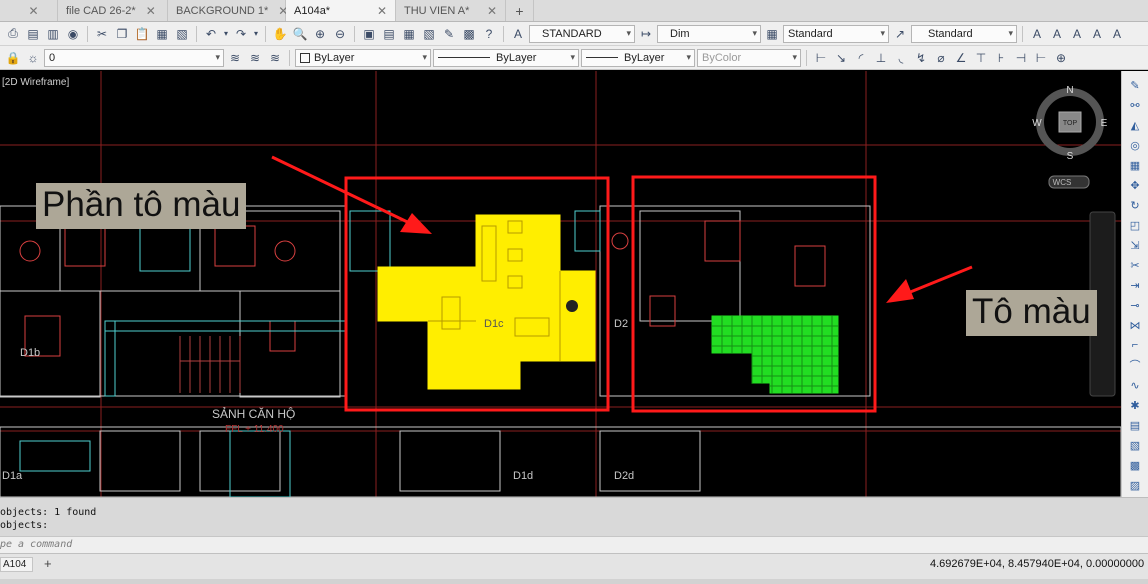 The width and height of the screenshot is (1148, 584). What do you see at coordinates (48, 563) in the screenshot?
I see `add-layout-button: +` at bounding box center [48, 563].